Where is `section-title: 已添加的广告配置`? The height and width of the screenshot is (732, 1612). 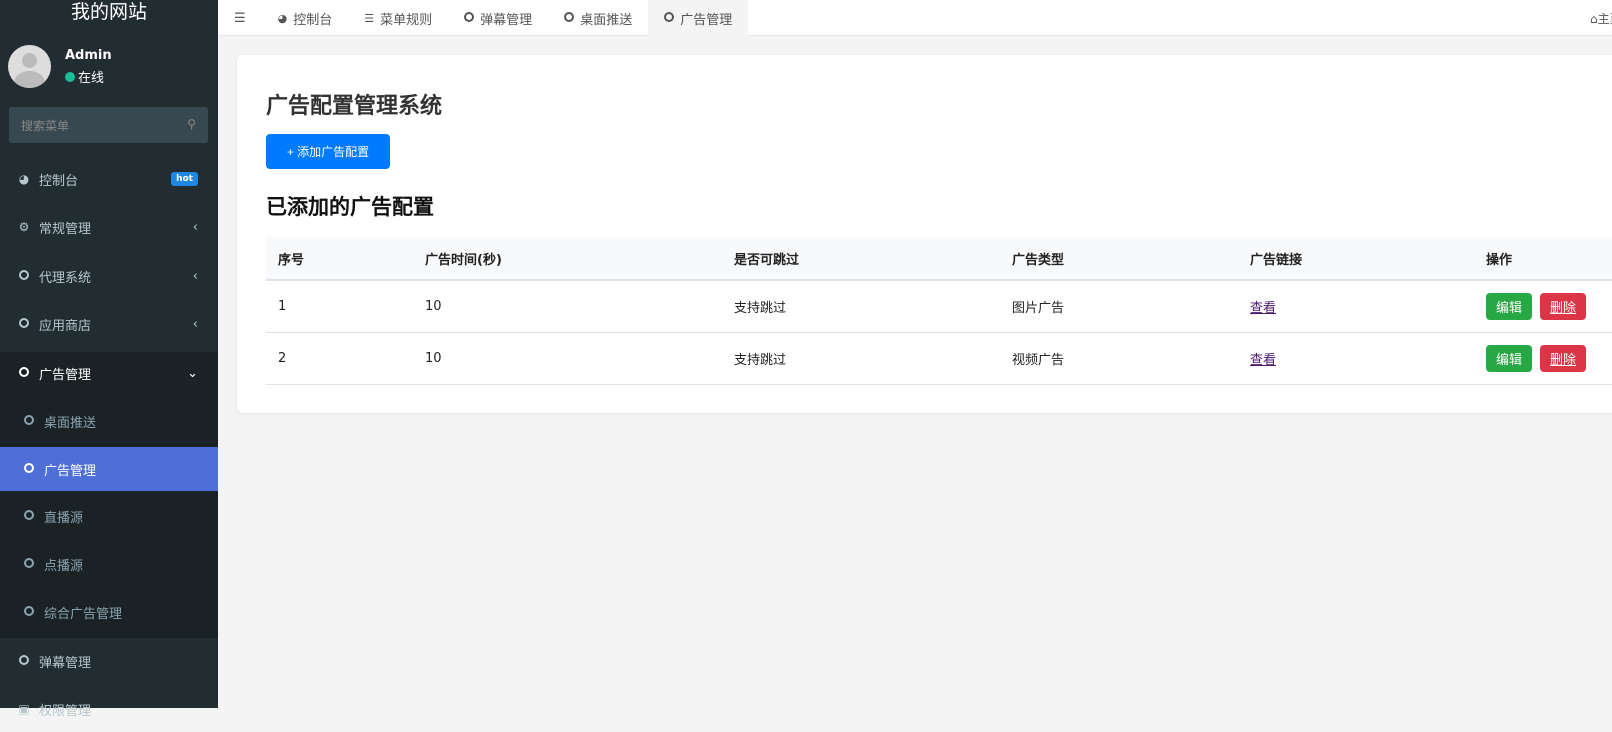
section-title: 已添加的广告配置 is located at coordinates (350, 207).